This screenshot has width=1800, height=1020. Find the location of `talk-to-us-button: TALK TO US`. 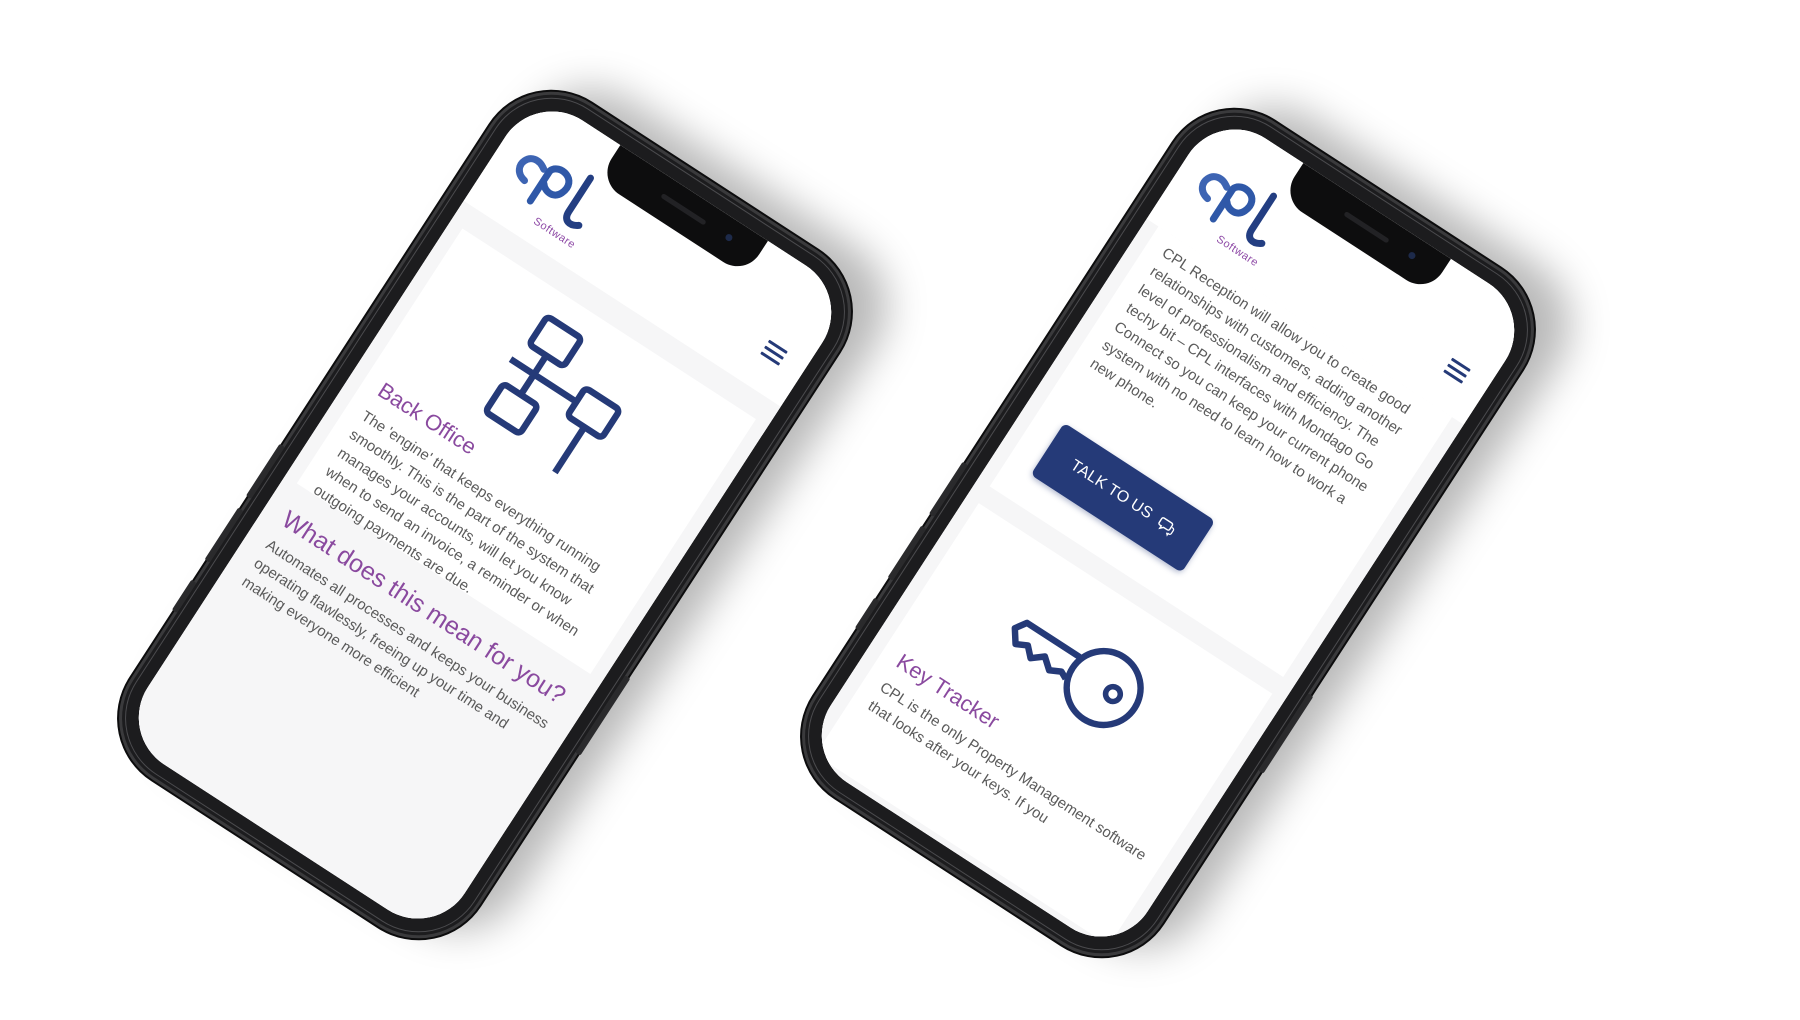

talk-to-us-button: TALK TO US is located at coordinates (1123, 497).